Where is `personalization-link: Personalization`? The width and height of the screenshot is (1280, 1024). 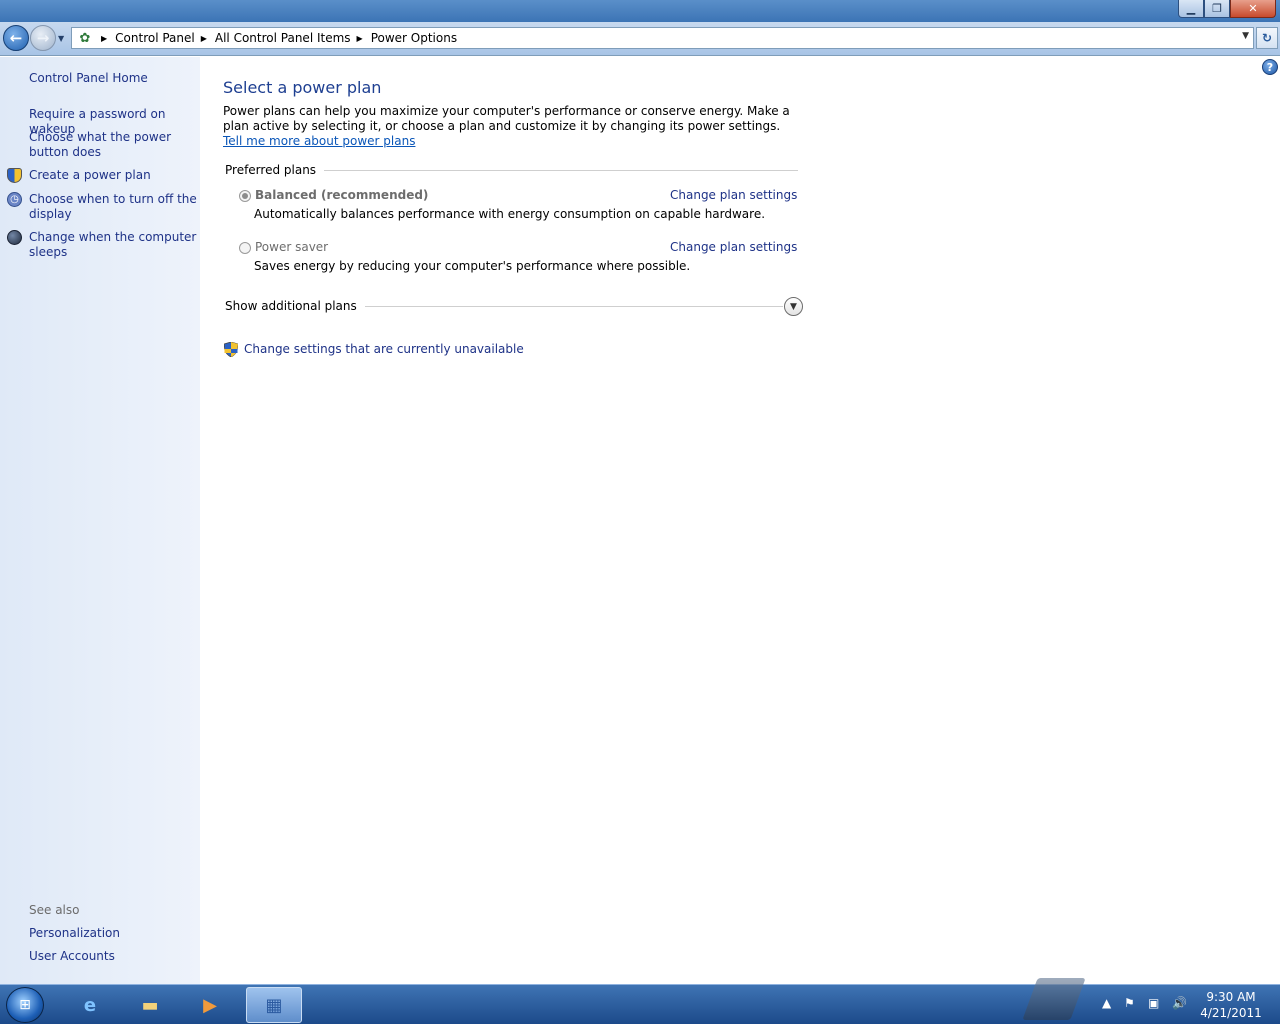
personalization-link: Personalization is located at coordinates (113, 933).